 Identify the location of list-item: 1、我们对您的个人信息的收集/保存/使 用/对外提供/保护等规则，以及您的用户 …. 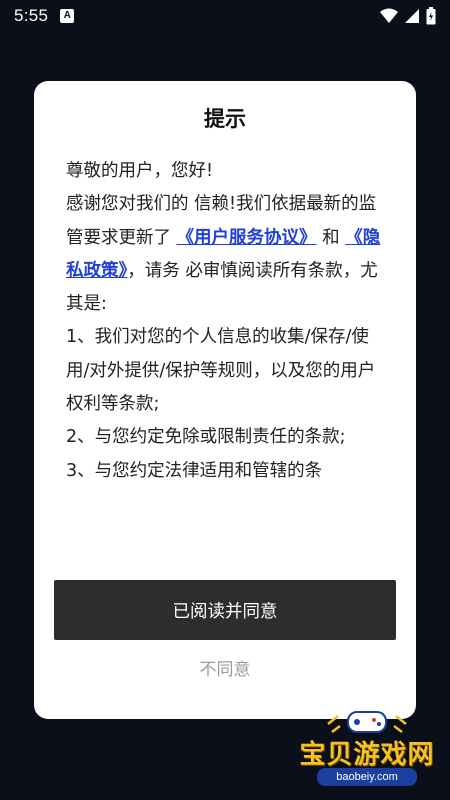
(221, 371).